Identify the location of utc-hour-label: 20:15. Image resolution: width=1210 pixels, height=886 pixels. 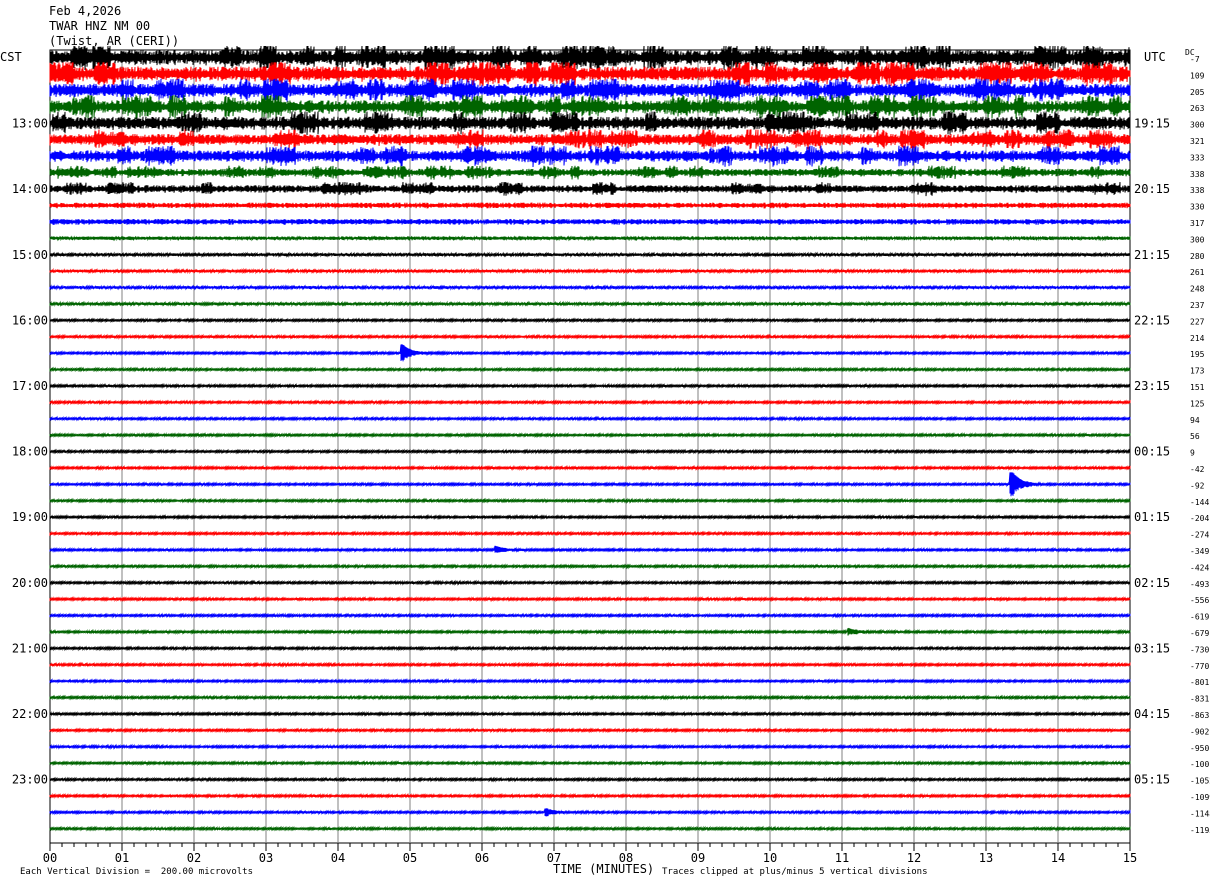
(1152, 189).